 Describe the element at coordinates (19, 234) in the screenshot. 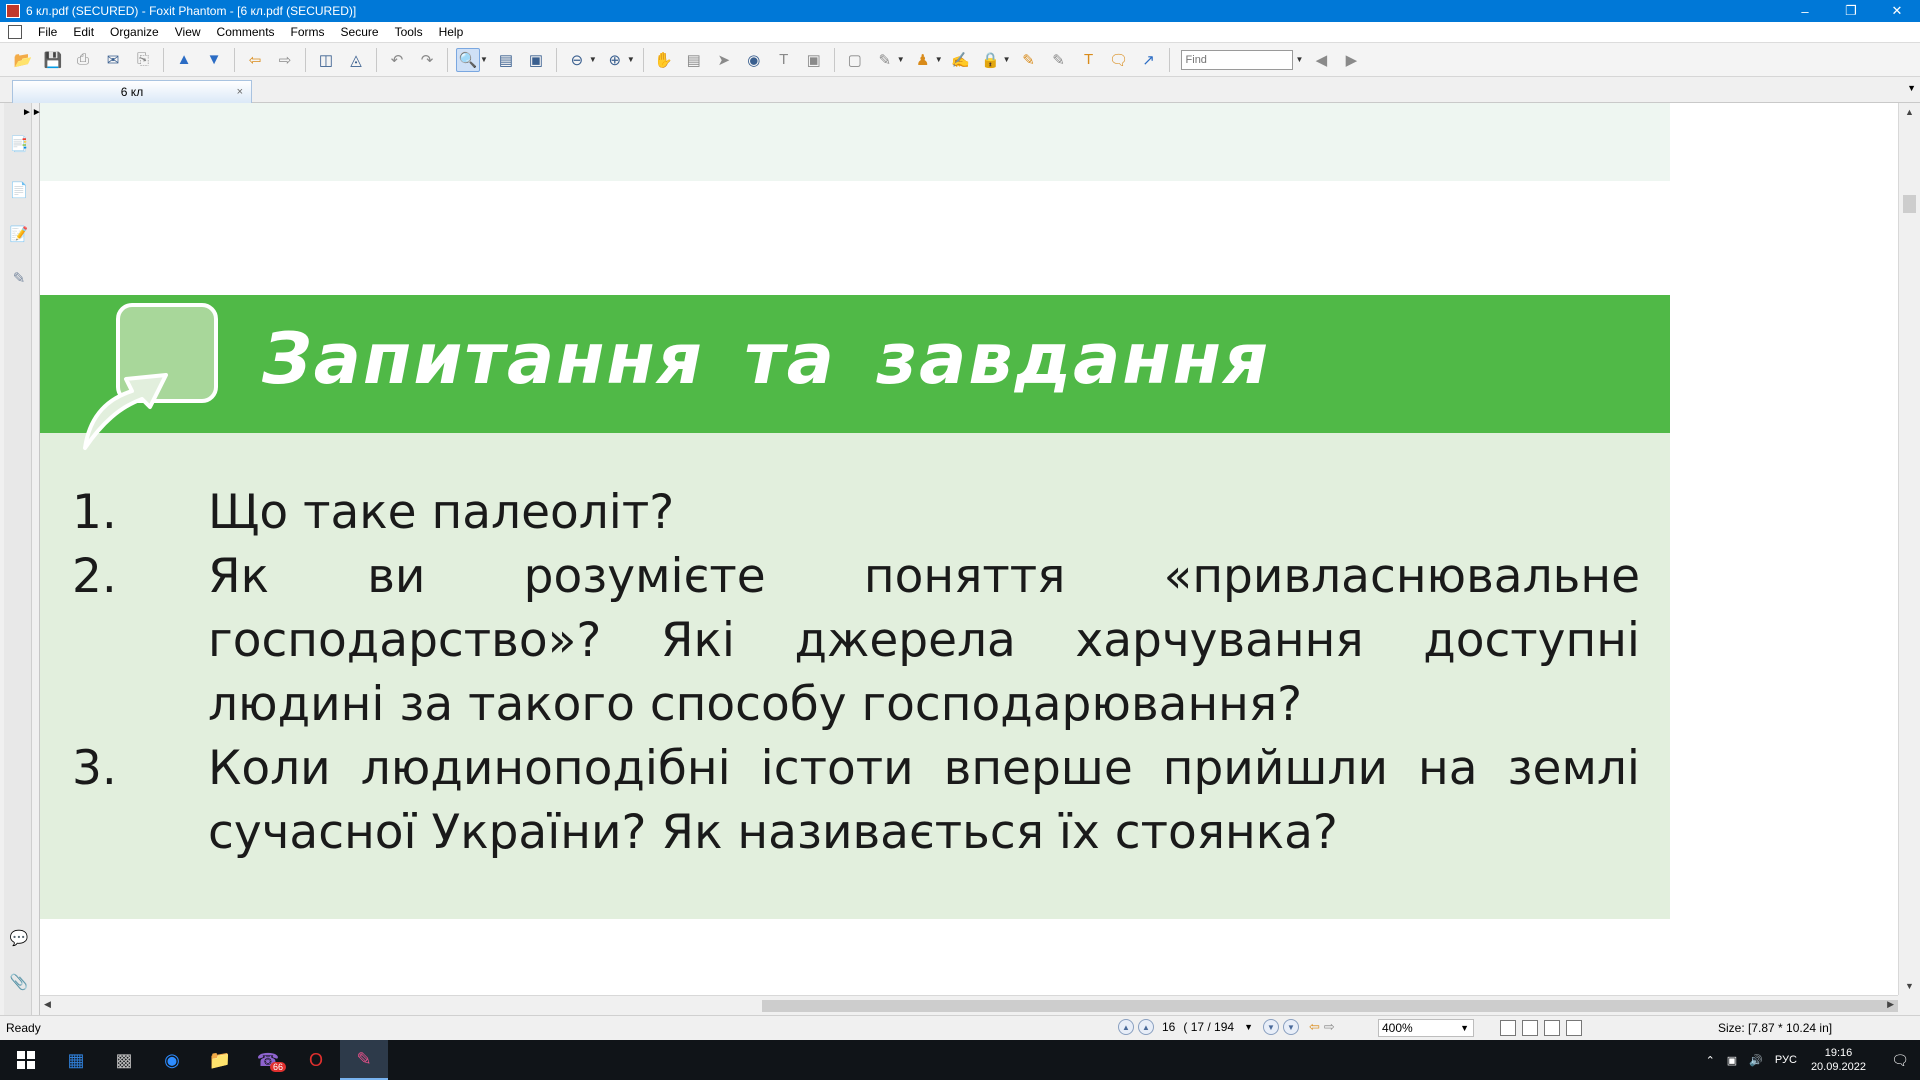

I see `layers-icon: 📝` at that location.